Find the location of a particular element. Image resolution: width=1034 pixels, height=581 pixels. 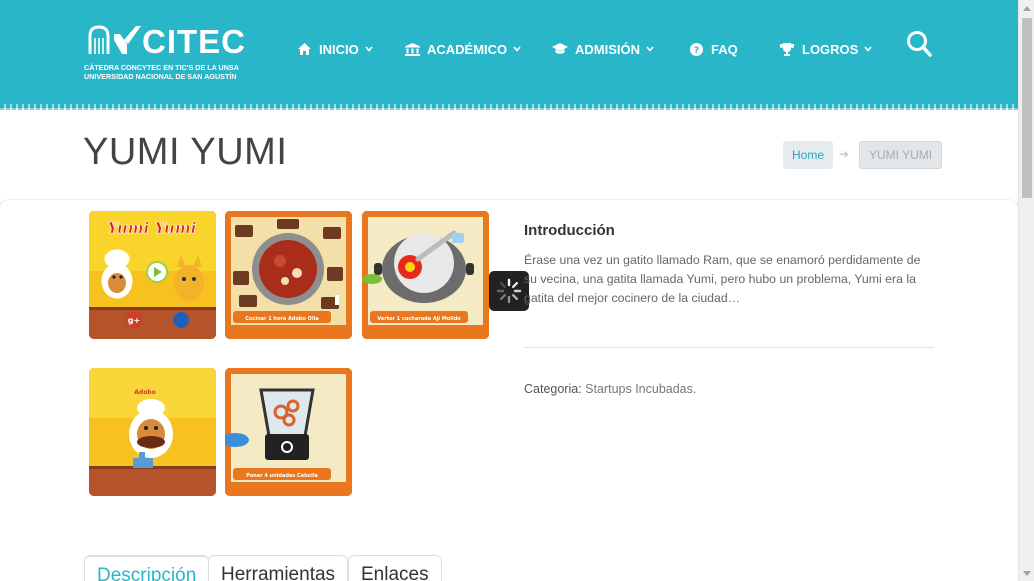

search-icon is located at coordinates (919, 44).